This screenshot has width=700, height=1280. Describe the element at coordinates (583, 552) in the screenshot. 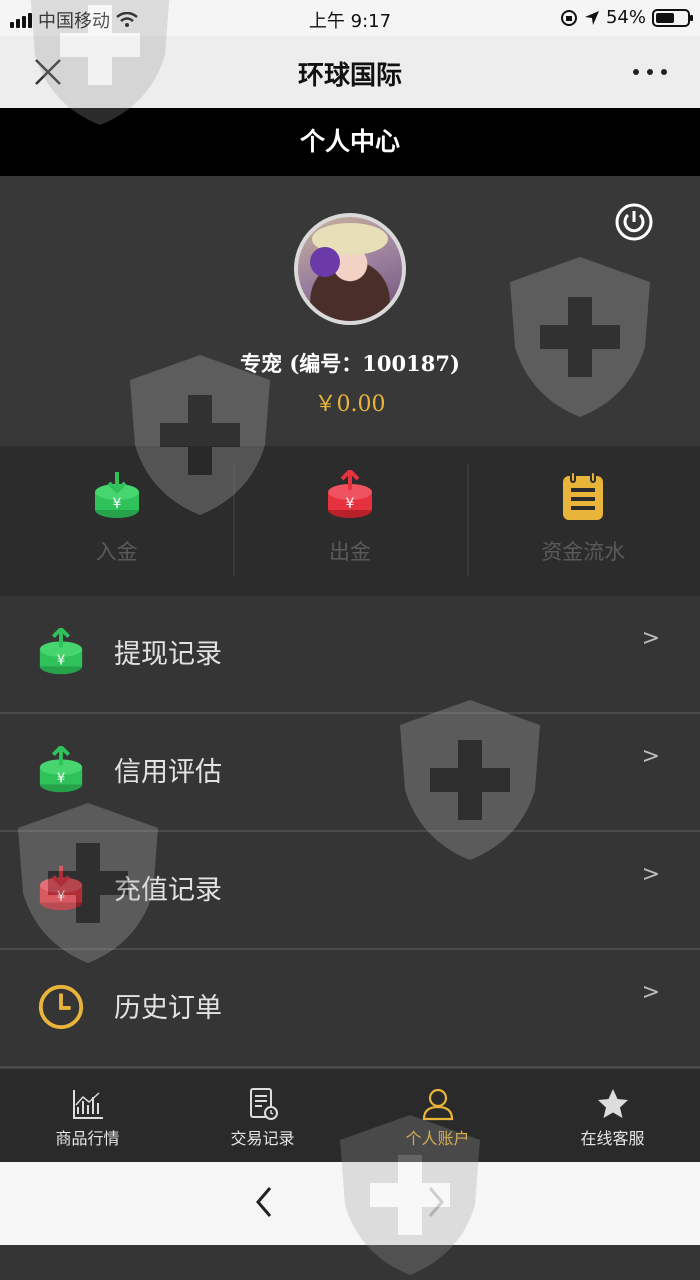

I see `fund-flow-label: 资金流水` at that location.